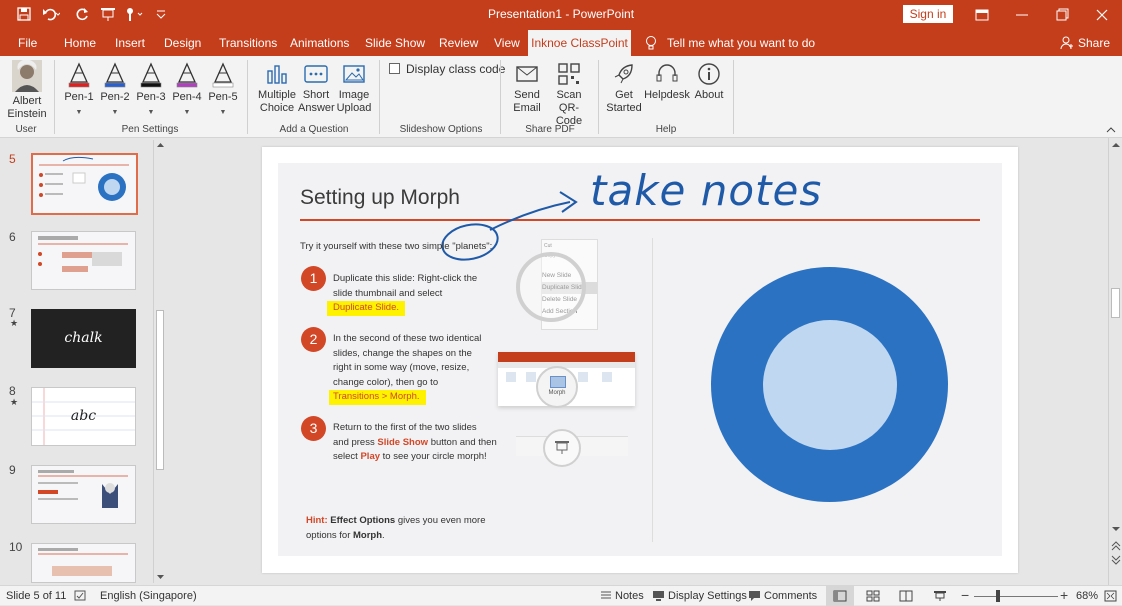 This screenshot has height=606, width=1122. What do you see at coordinates (151, 97) in the screenshot?
I see `pen-label: Pen-3` at bounding box center [151, 97].